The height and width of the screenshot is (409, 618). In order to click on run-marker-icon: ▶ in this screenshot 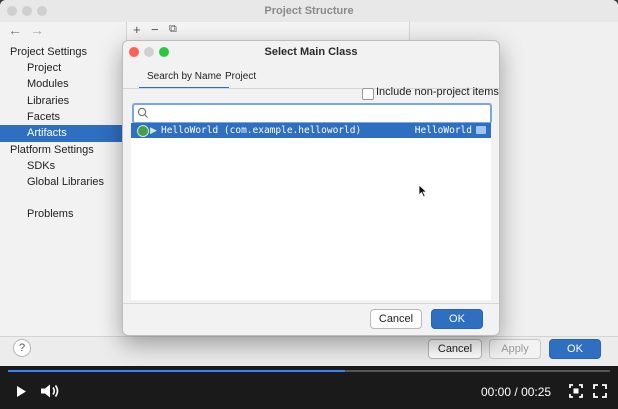, I will do `click(153, 130)`.